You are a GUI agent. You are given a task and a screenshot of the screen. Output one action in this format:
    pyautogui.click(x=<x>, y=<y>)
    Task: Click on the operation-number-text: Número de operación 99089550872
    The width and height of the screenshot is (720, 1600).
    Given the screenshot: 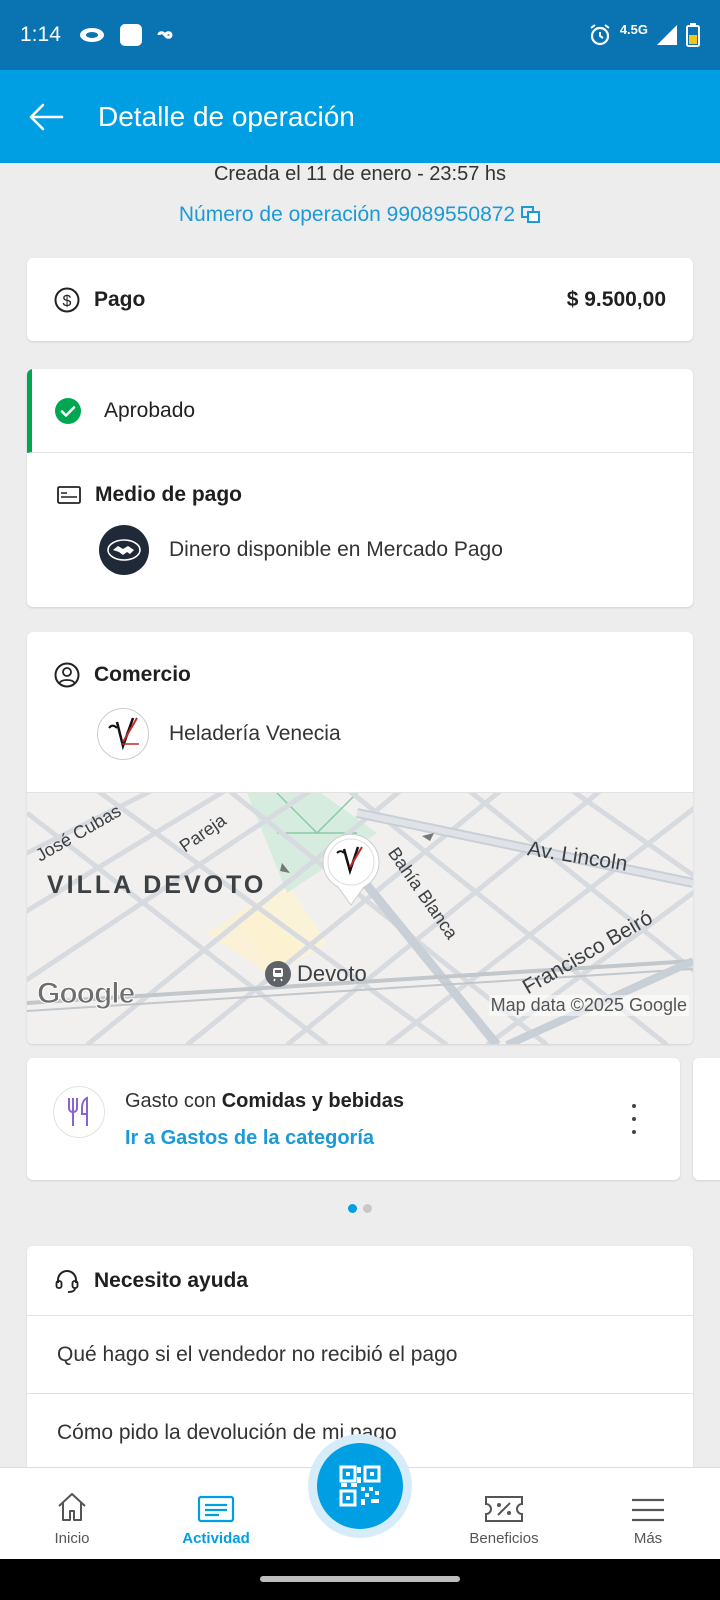 What is the action you would take?
    pyautogui.click(x=347, y=214)
    